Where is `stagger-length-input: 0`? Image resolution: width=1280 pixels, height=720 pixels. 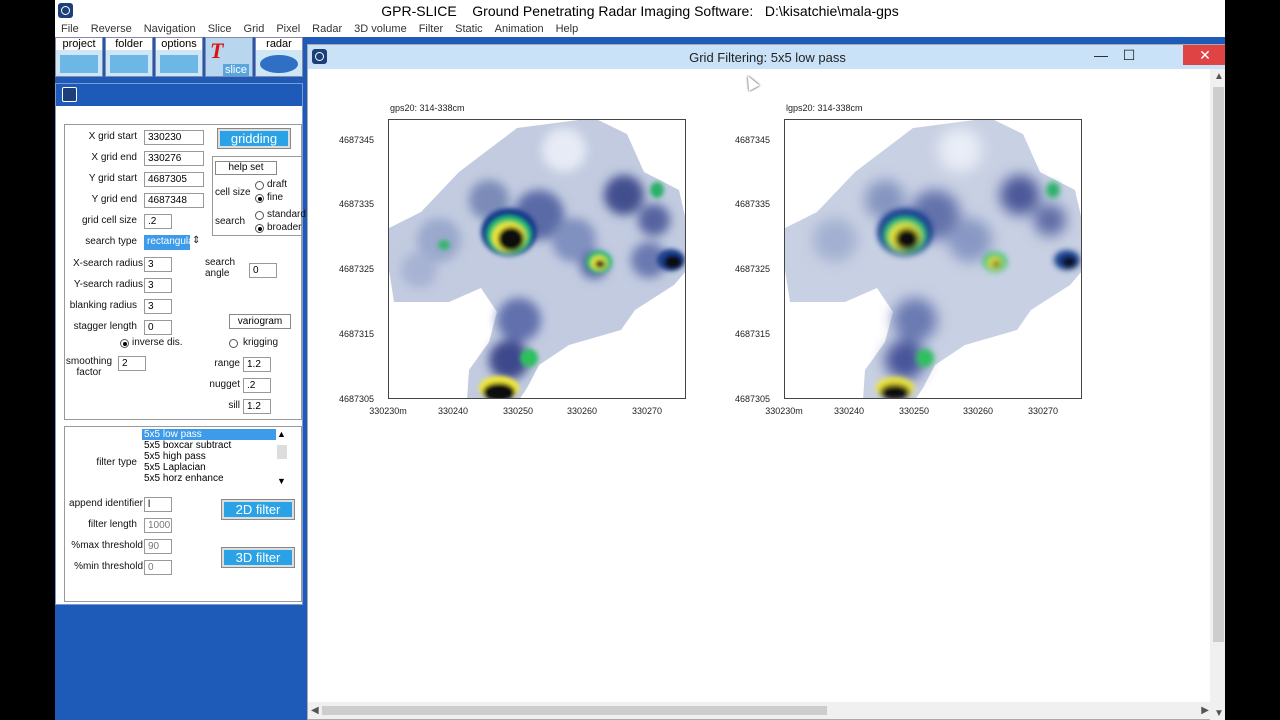
stagger-length-input: 0 is located at coordinates (158, 327).